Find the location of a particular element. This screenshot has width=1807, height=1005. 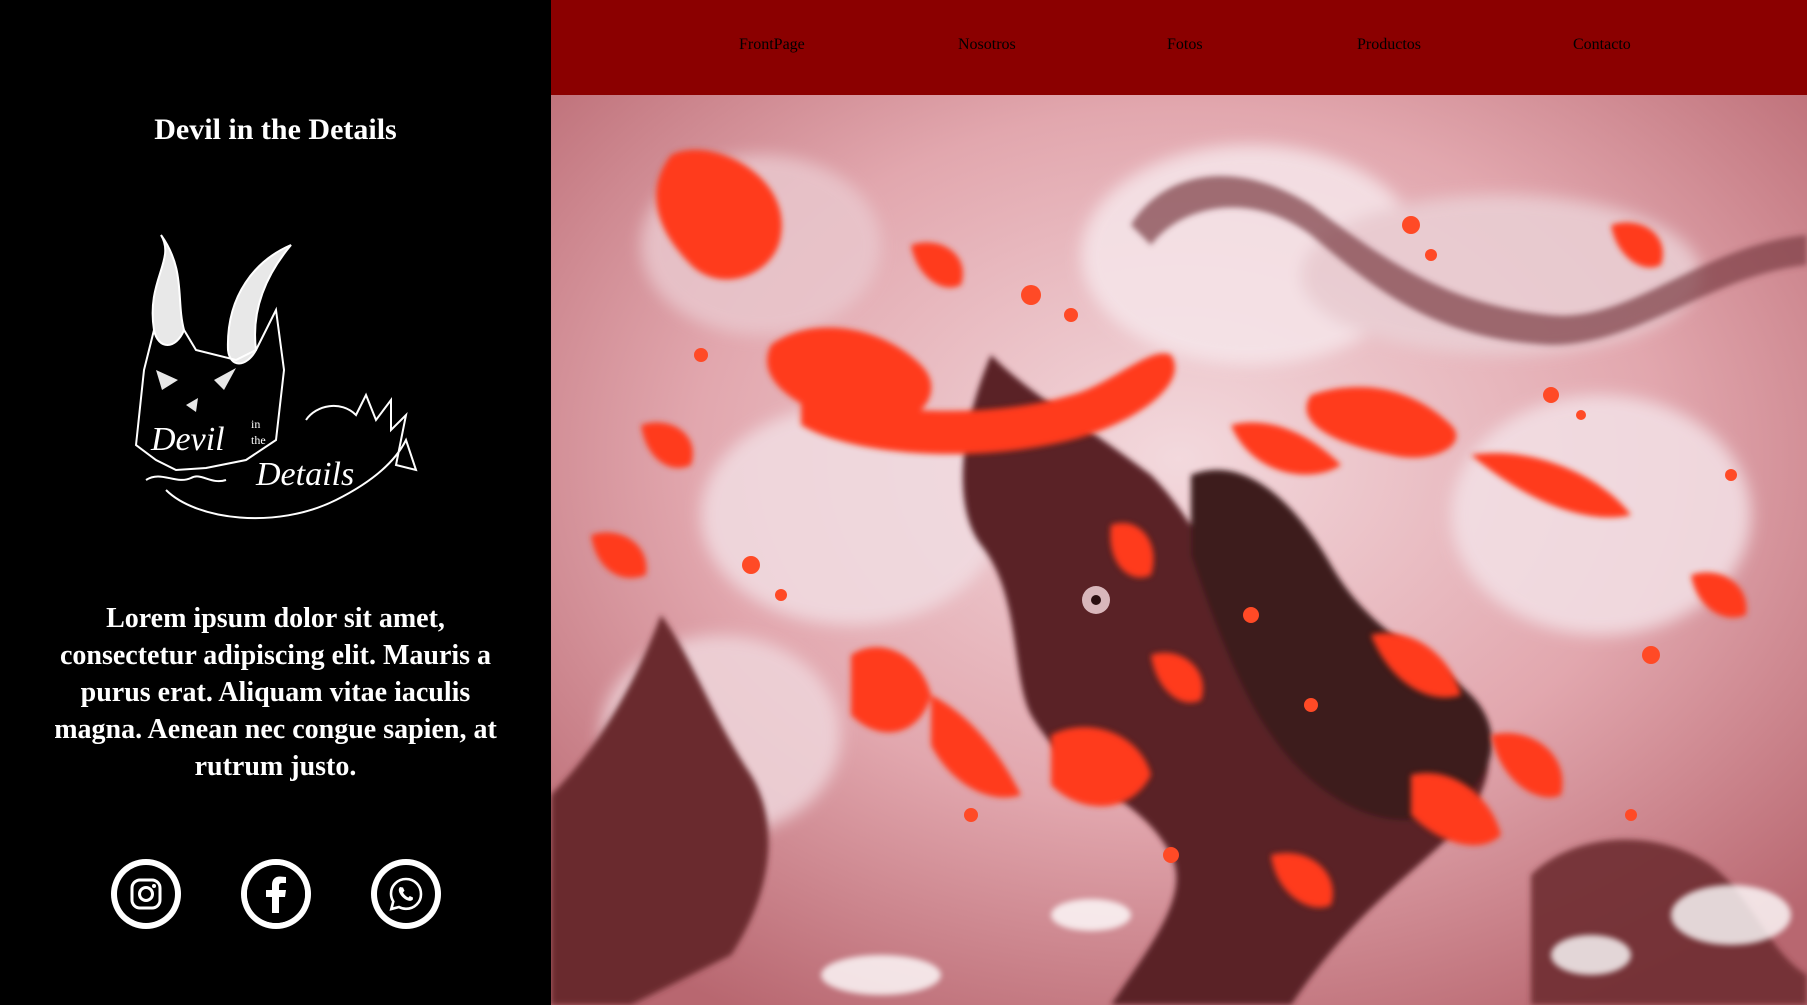

logo-word-the: the is located at coordinates (258, 440).